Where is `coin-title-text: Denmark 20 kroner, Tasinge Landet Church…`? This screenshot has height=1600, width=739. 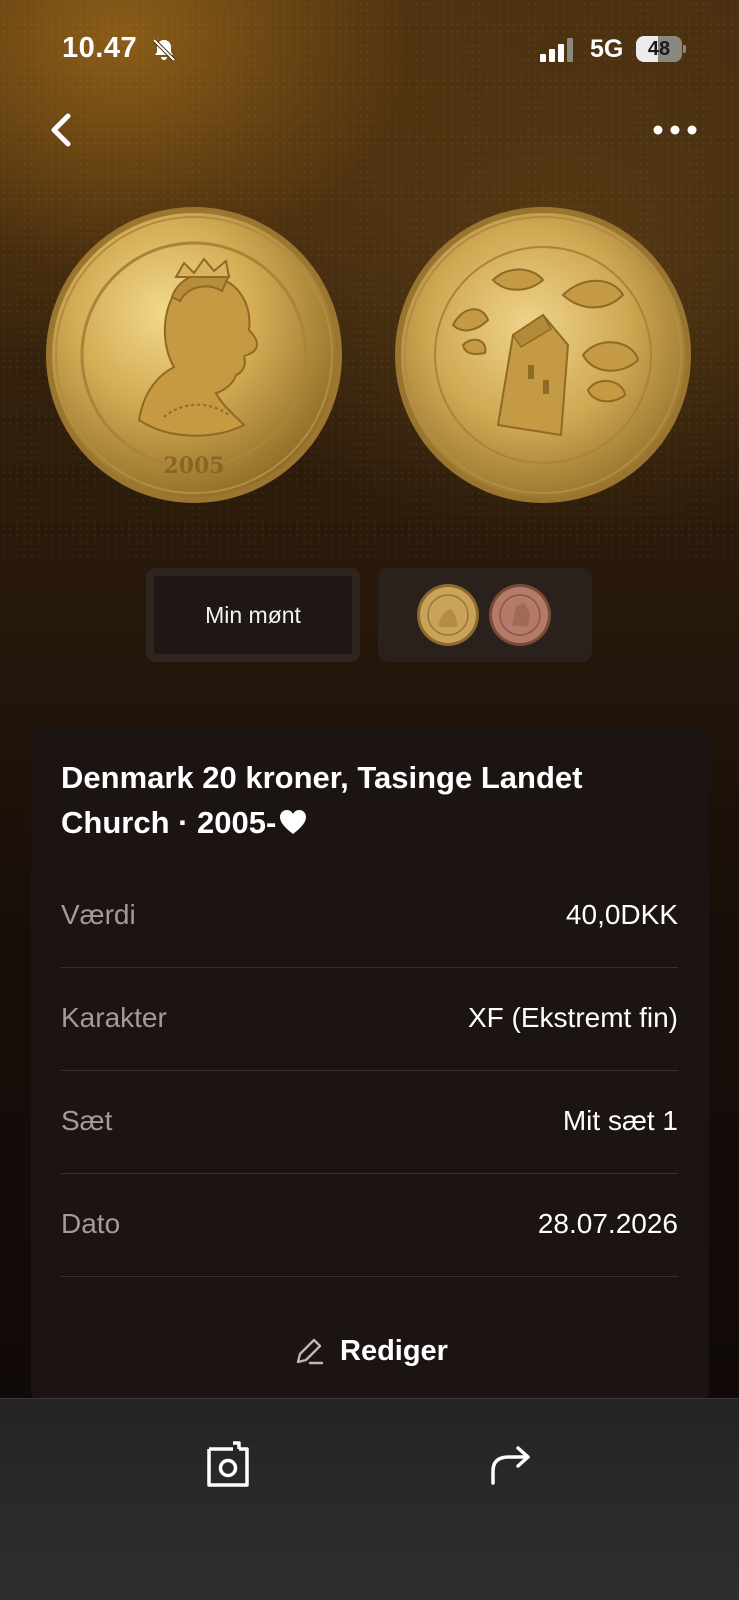 coin-title-text: Denmark 20 kroner, Tasinge Landet Church… is located at coordinates (322, 800).